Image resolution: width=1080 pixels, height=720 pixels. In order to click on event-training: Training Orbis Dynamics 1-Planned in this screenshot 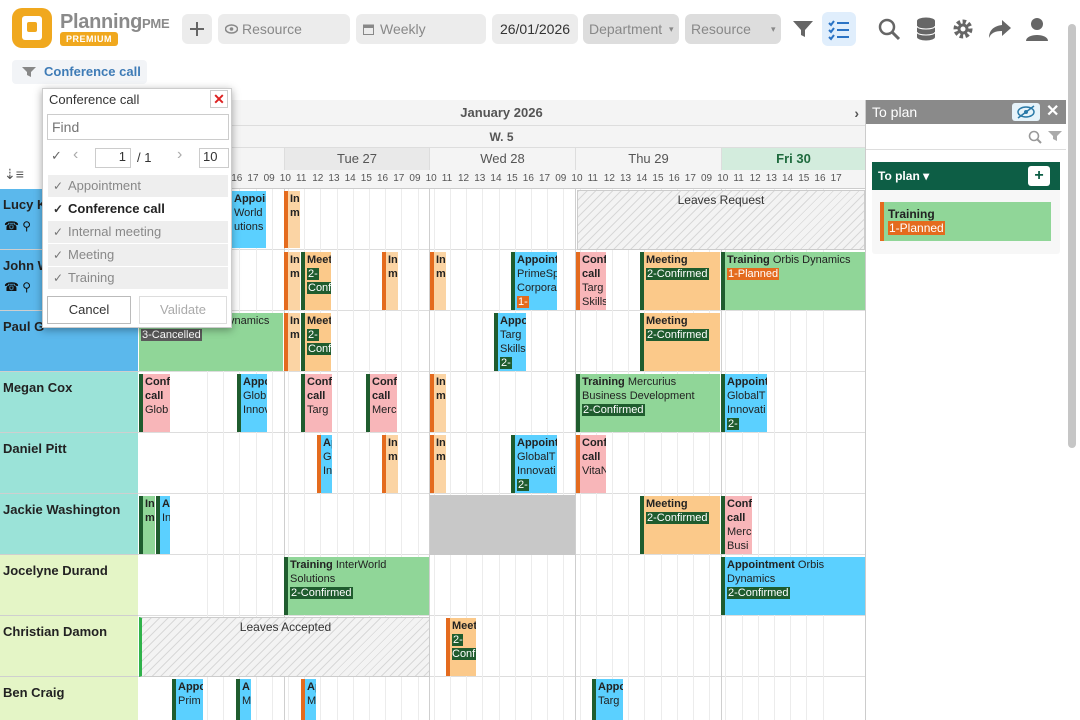, I will do `click(793, 281)`.